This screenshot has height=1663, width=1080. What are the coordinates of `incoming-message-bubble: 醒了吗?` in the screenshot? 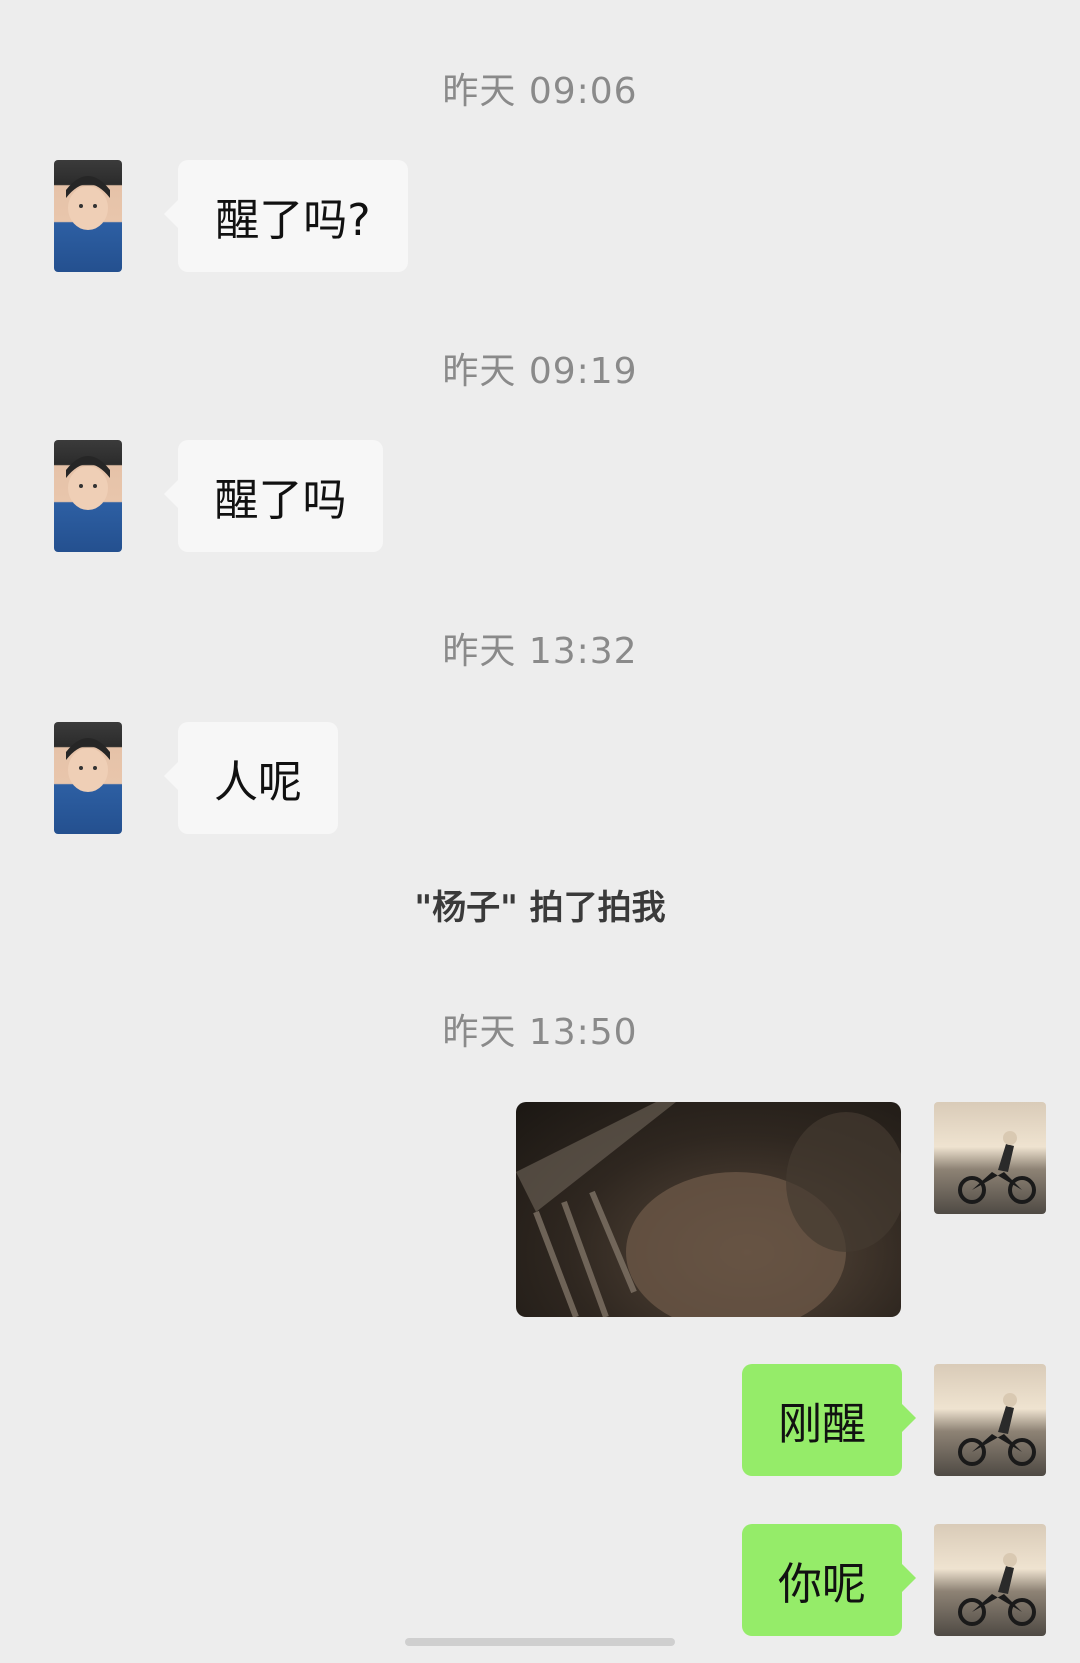 It's located at (286, 216).